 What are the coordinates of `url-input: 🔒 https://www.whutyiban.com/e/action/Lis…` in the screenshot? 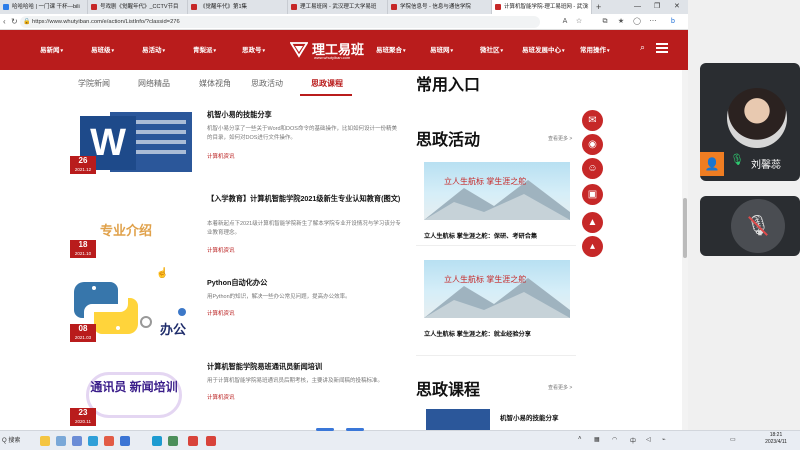 It's located at (280, 22).